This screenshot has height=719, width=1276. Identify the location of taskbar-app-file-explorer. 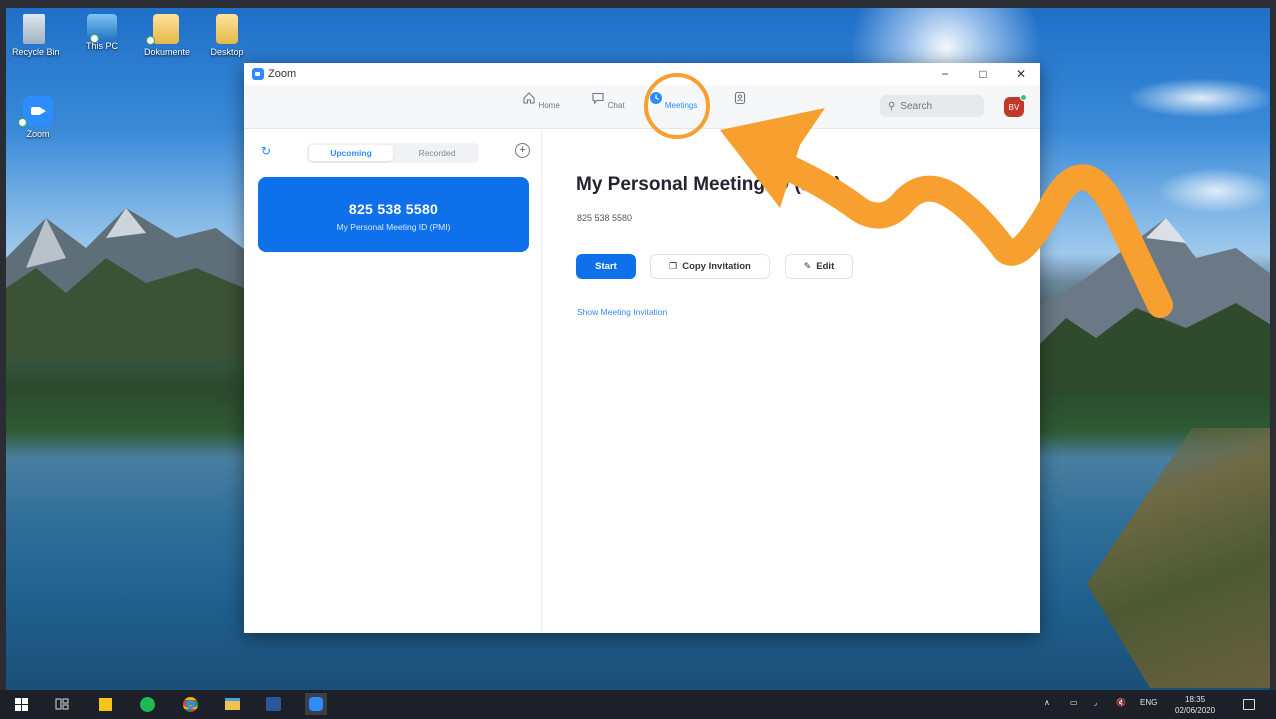
(232, 704).